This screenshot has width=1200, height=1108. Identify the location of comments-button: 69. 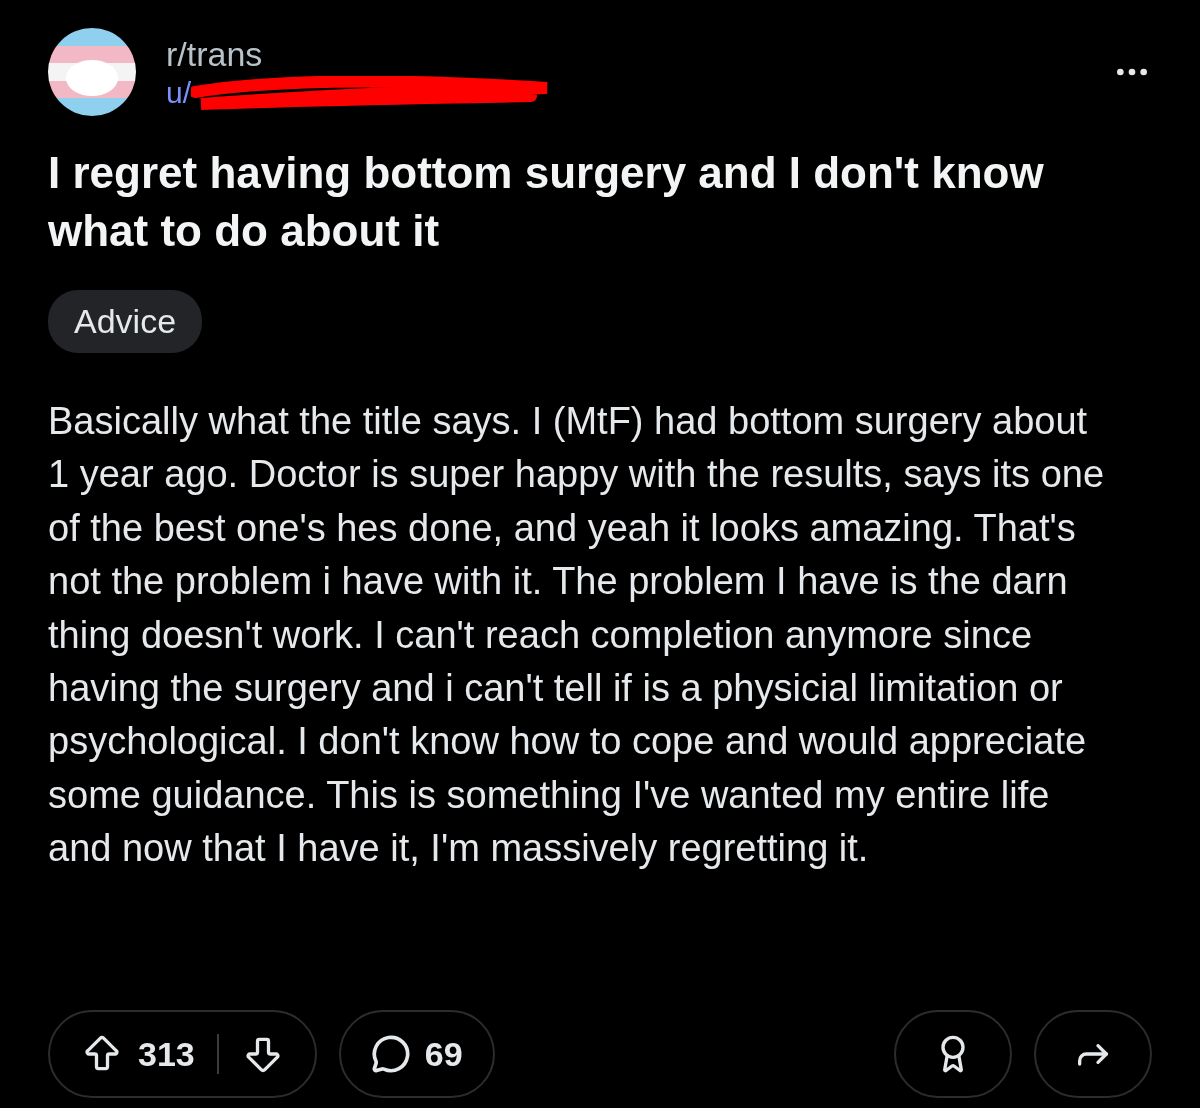
(416, 1054).